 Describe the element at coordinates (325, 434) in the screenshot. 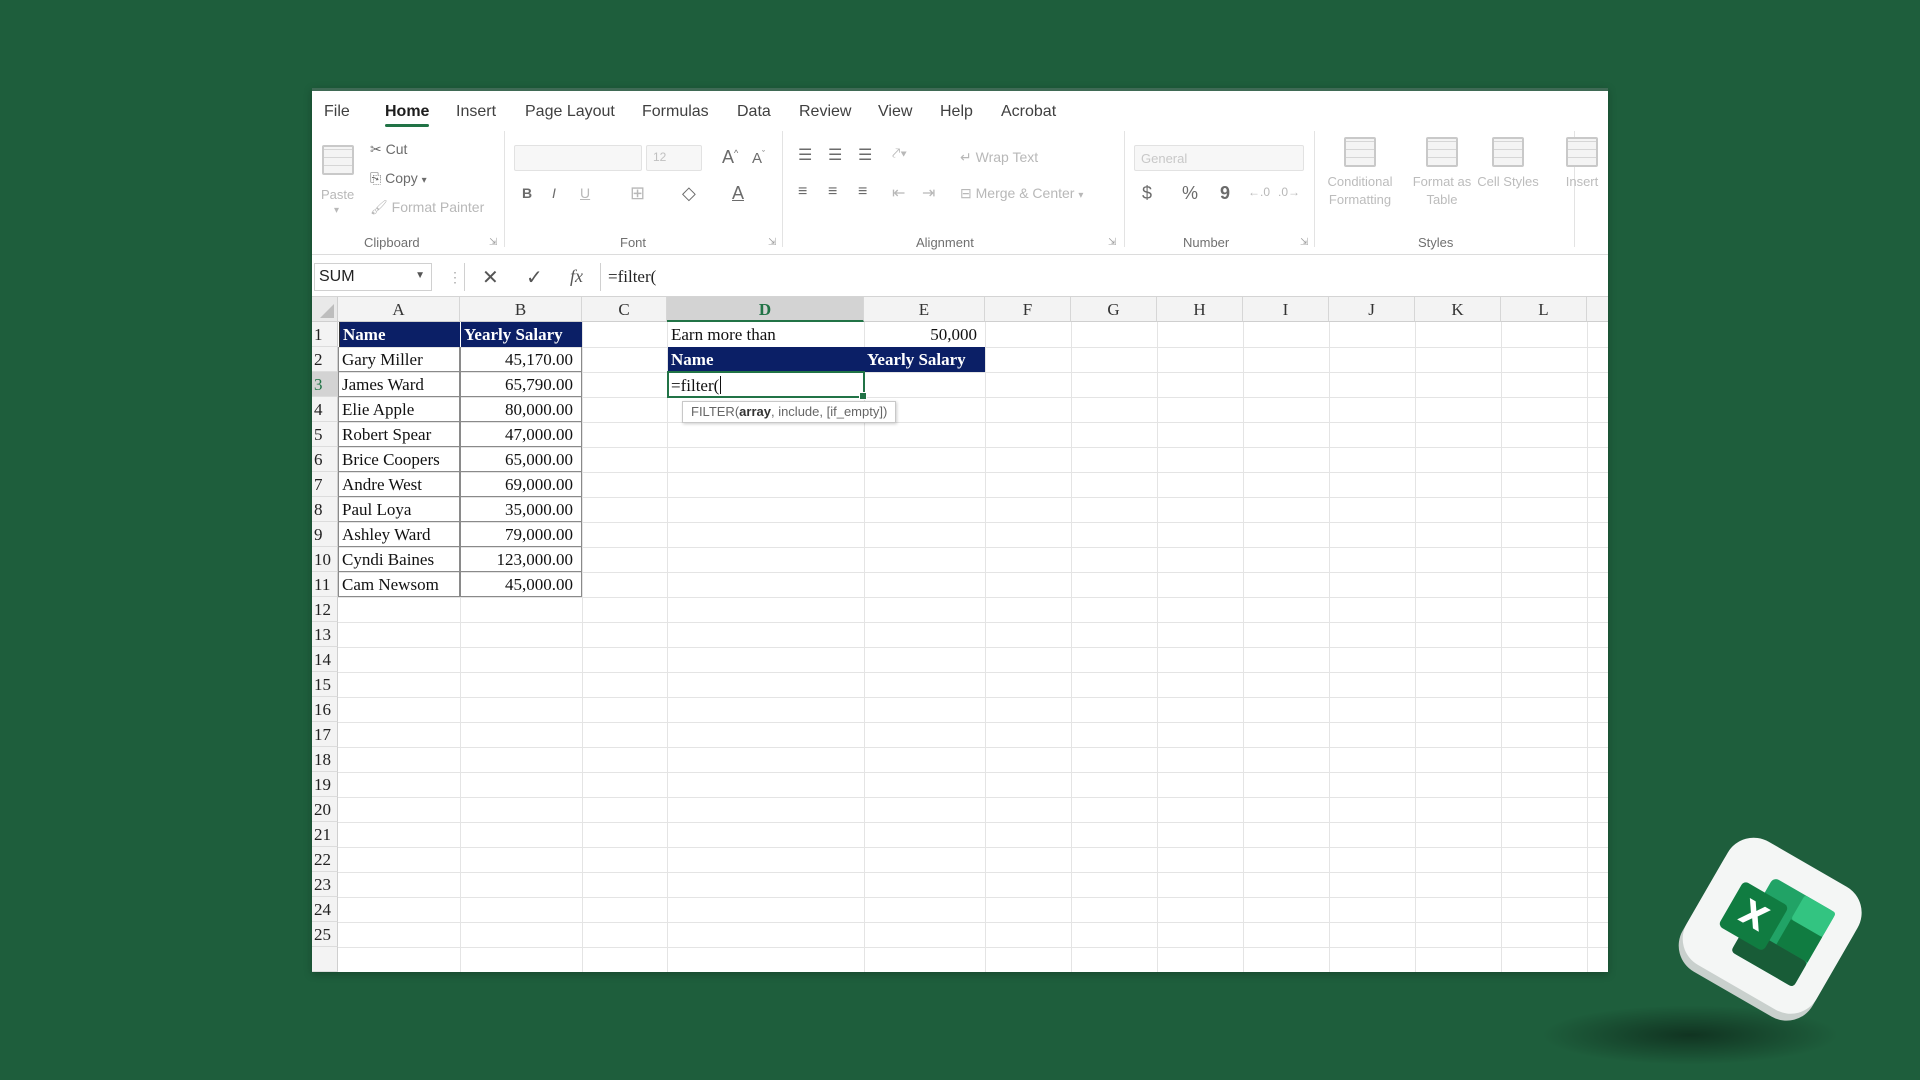

I see `row-header-5: 5` at that location.